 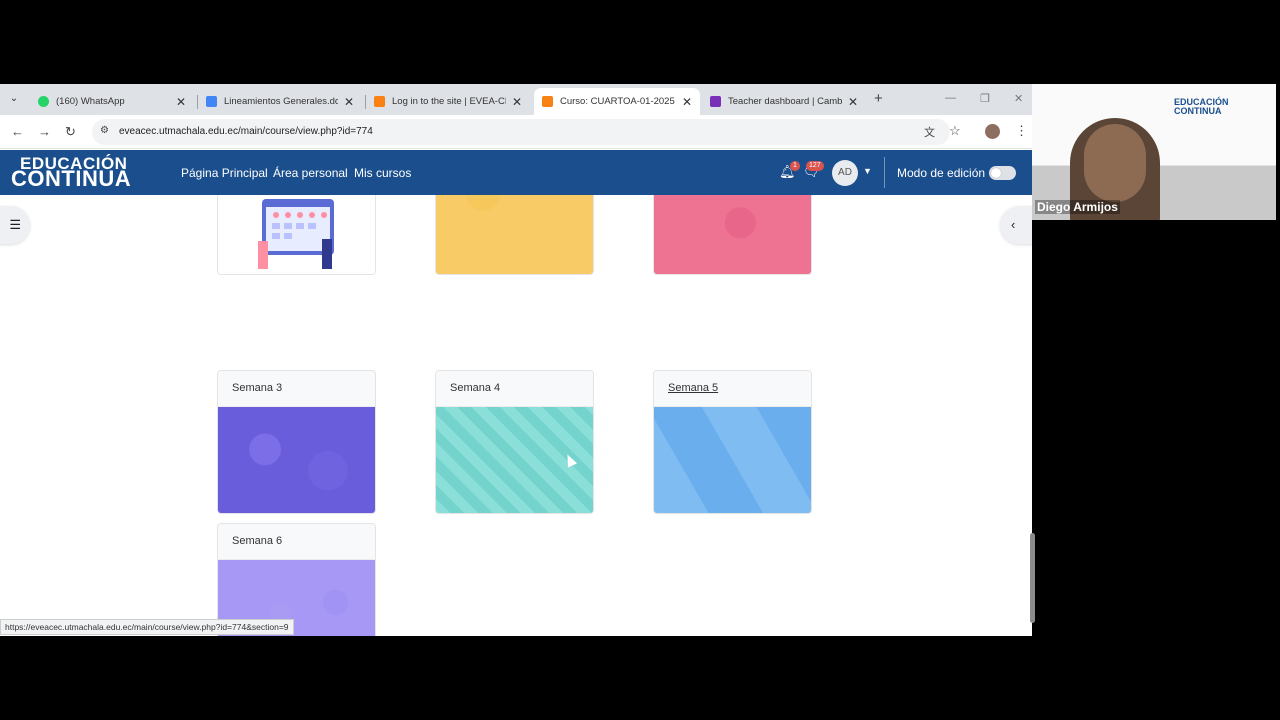 What do you see at coordinates (211, 101) in the screenshot?
I see `docs-icon` at bounding box center [211, 101].